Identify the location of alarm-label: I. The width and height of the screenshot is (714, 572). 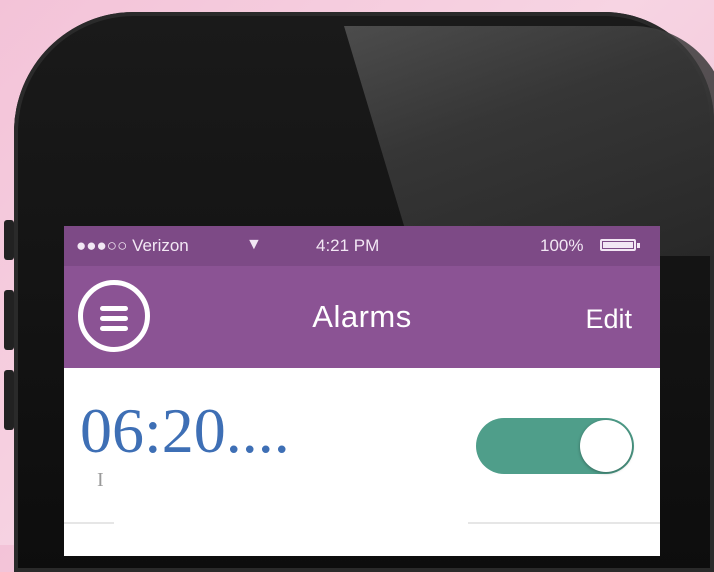
(100, 480).